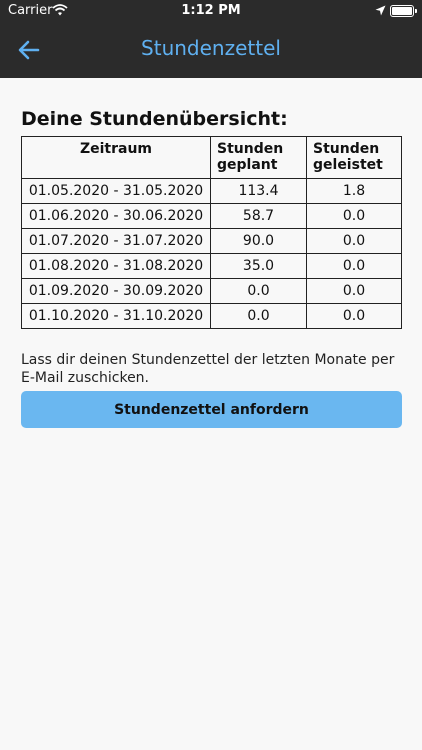  I want to click on period-cell: 01.10.2020 - 31.10.2020, so click(116, 316).